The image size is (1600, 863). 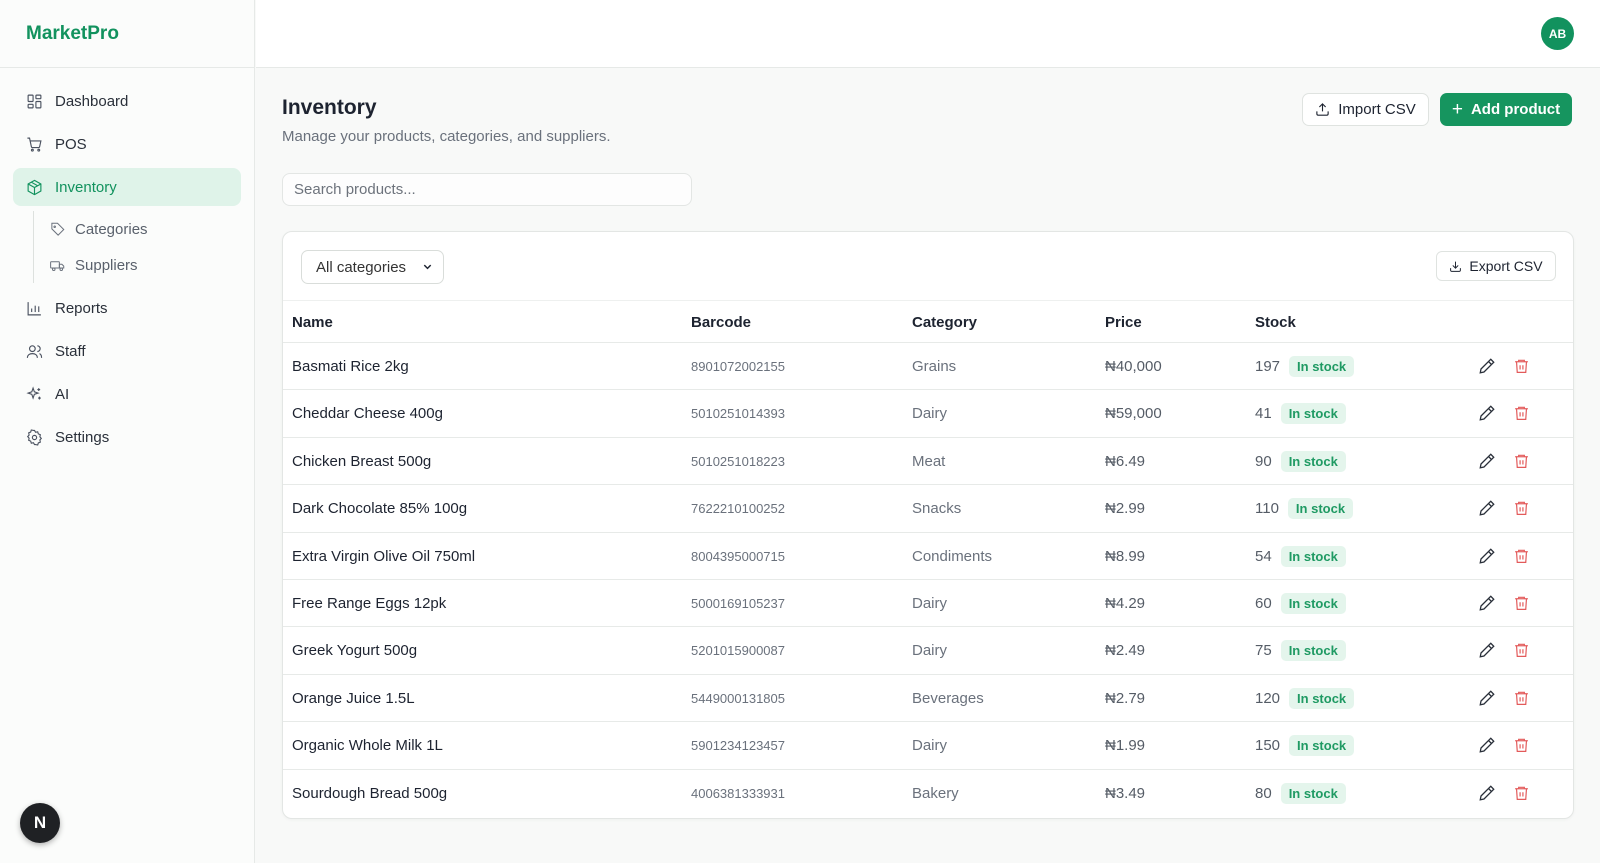 I want to click on product-stock: 90 In stock, so click(x=1300, y=461).